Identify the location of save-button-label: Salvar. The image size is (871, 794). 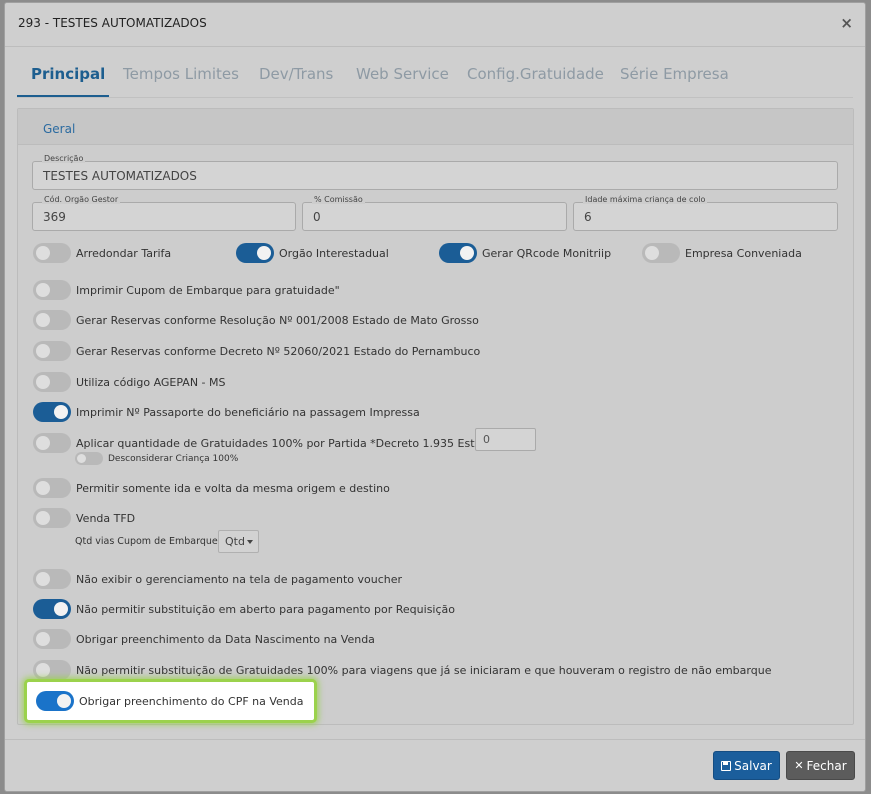
(753, 765).